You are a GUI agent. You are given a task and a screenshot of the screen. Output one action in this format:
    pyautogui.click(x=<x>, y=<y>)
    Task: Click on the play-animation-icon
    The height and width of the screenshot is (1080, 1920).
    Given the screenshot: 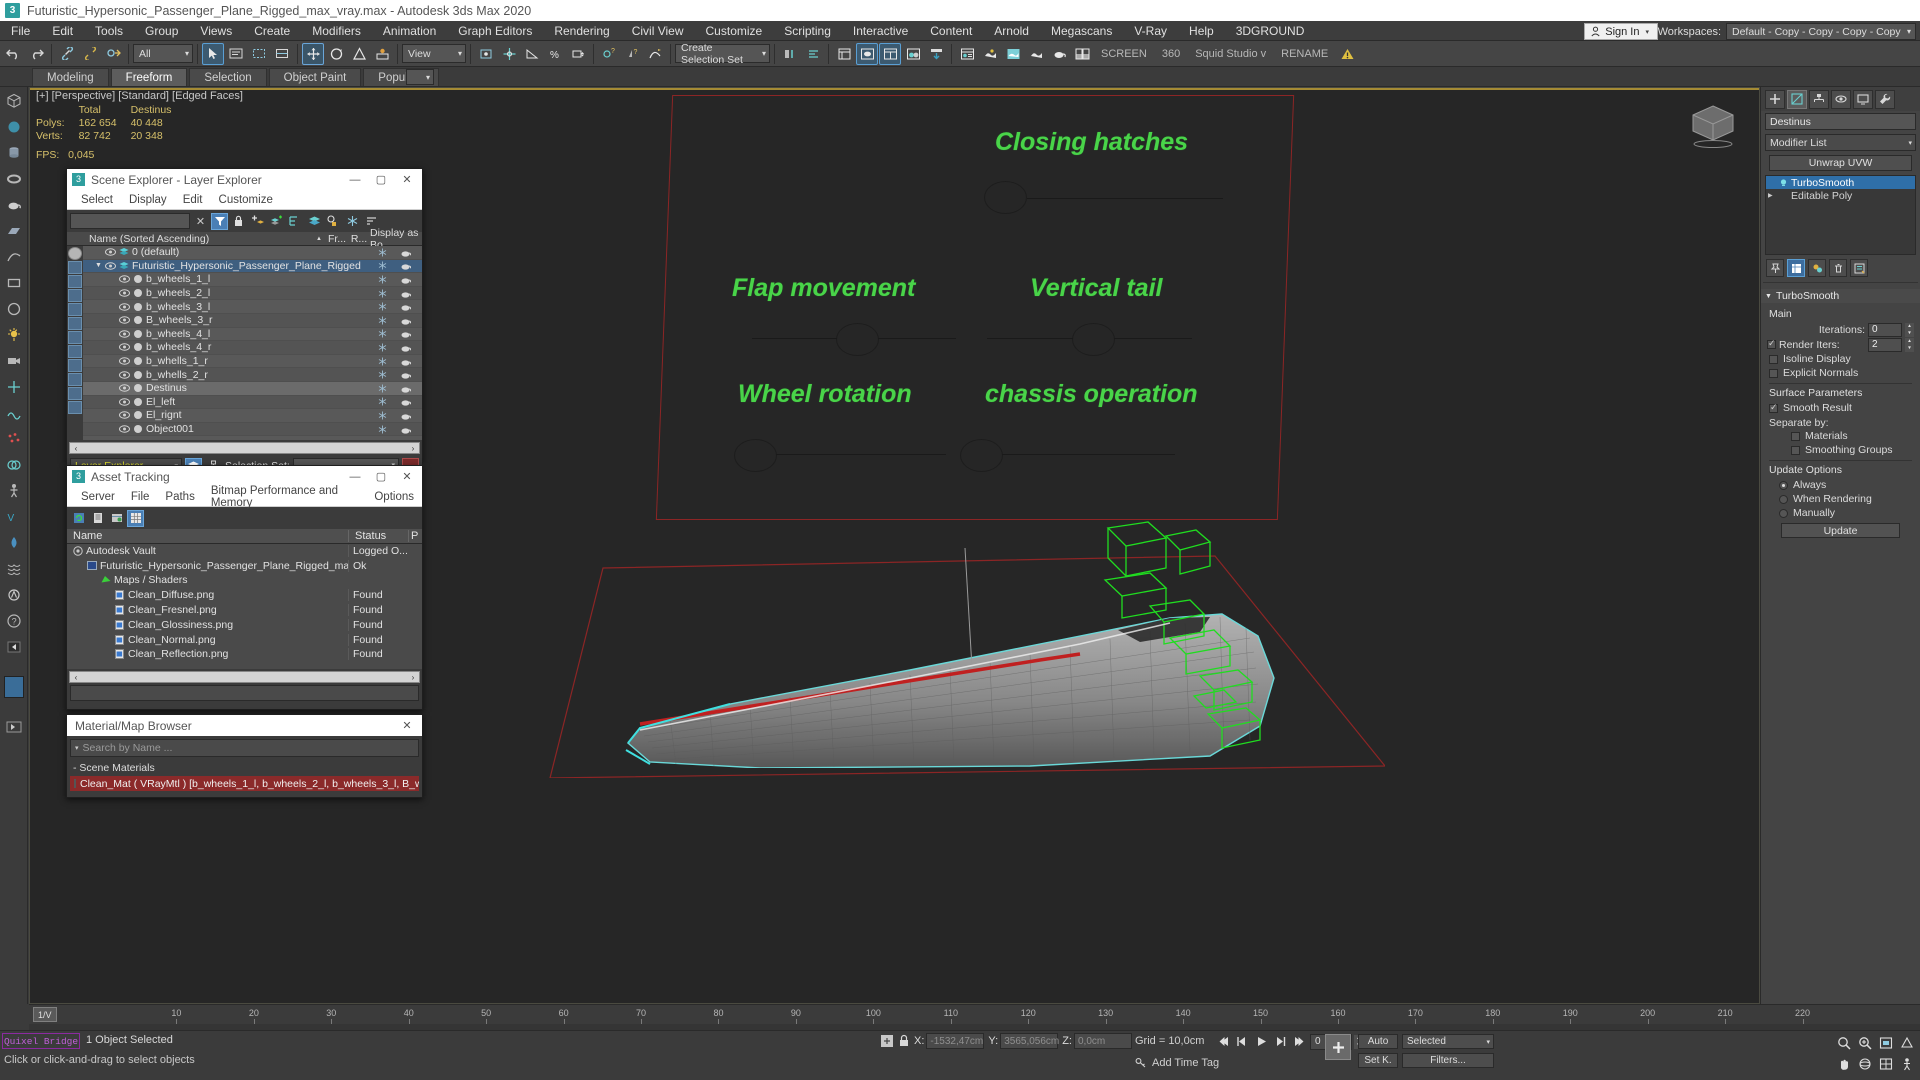 What is the action you would take?
    pyautogui.click(x=1261, y=1041)
    